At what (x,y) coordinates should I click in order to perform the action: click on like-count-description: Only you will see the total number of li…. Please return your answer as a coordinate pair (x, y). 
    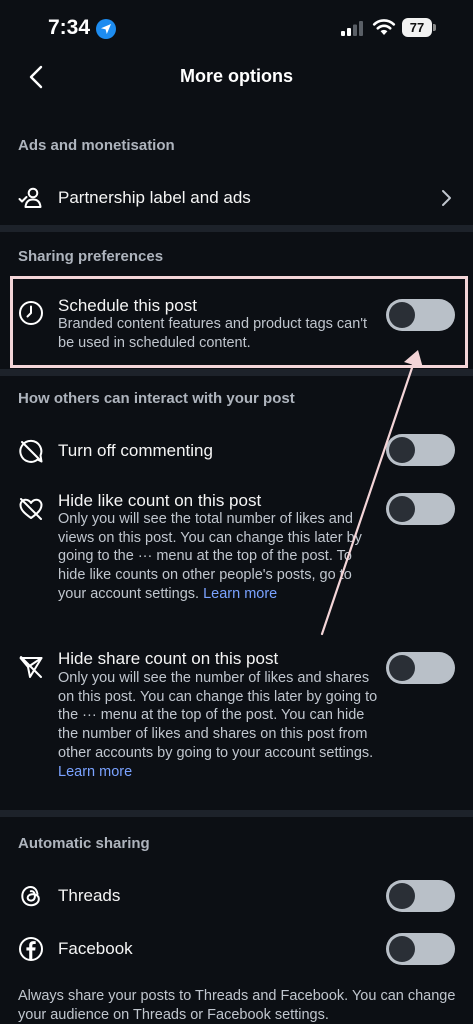
    Looking at the image, I should click on (210, 556).